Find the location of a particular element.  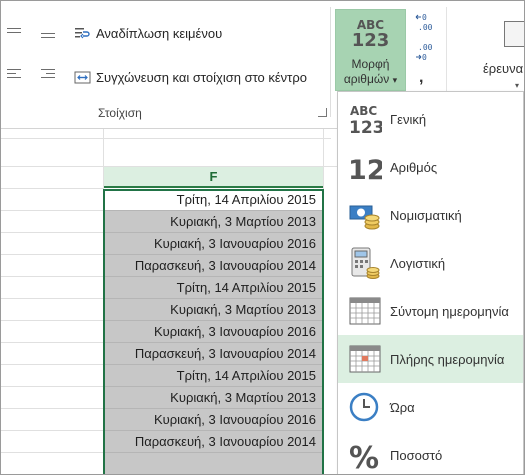

general-icon-123: 123 is located at coordinates (365, 127).